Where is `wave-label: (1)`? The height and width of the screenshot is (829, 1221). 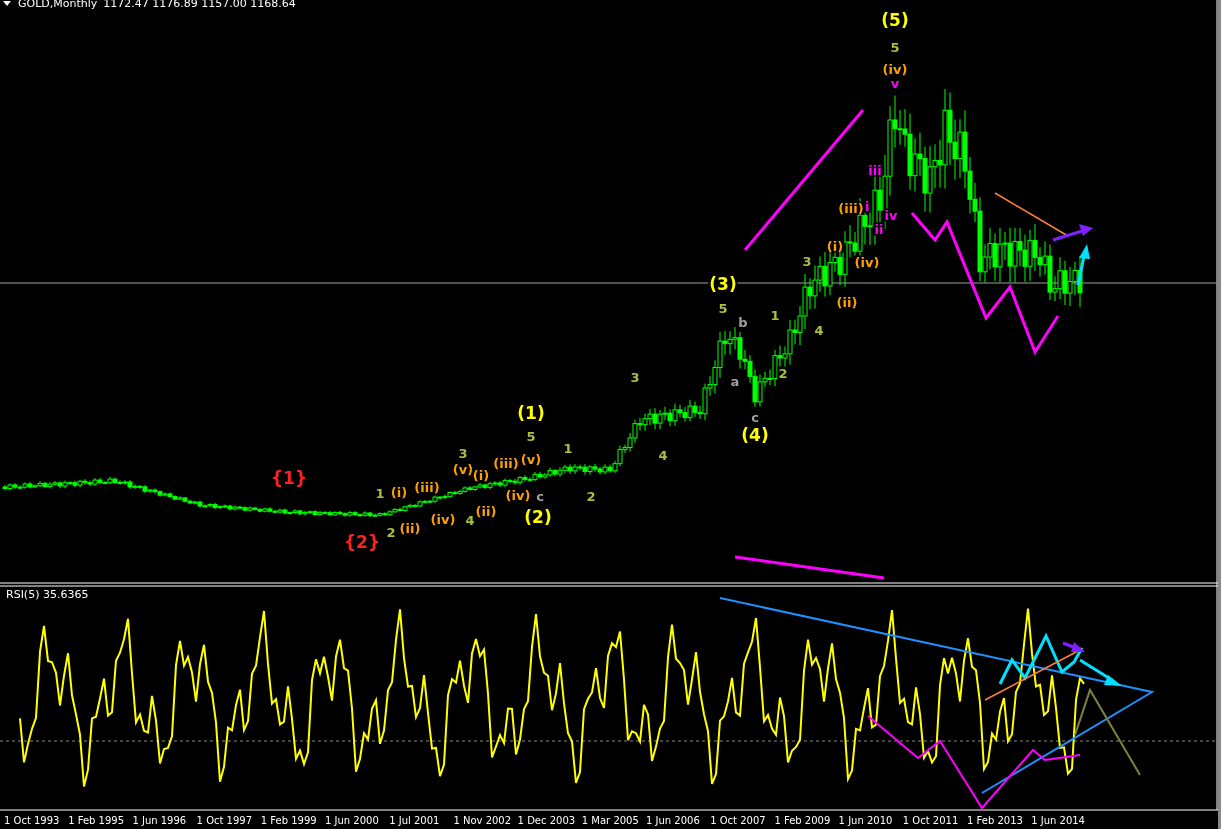 wave-label: (1) is located at coordinates (531, 413).